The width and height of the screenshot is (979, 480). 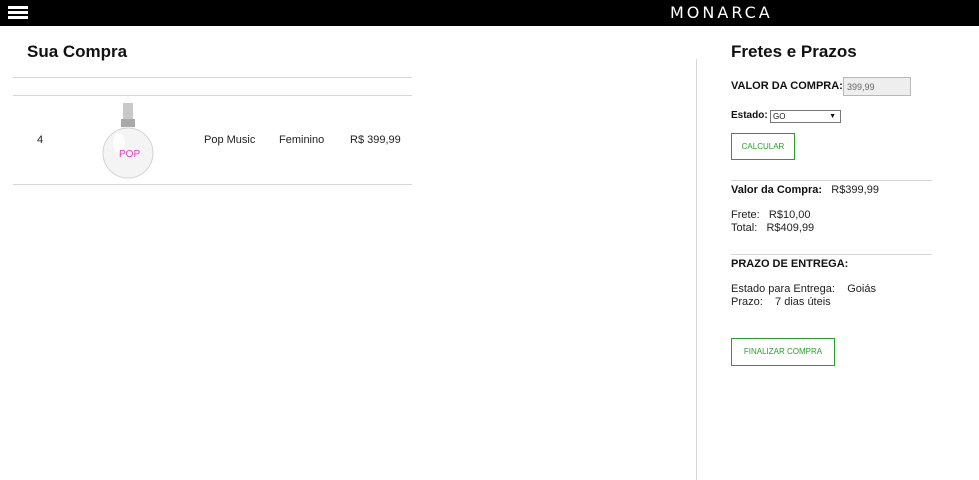 I want to click on prazo-title: PRAZO DE ENTREGA:, so click(x=790, y=264).